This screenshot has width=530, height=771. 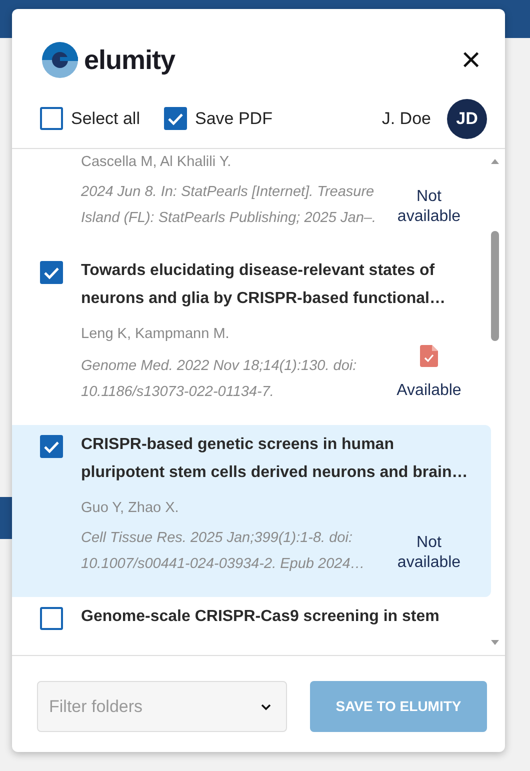 What do you see at coordinates (260, 617) in the screenshot?
I see `article-title: Genome-scale CRISPR-Cas9 screening in stem` at bounding box center [260, 617].